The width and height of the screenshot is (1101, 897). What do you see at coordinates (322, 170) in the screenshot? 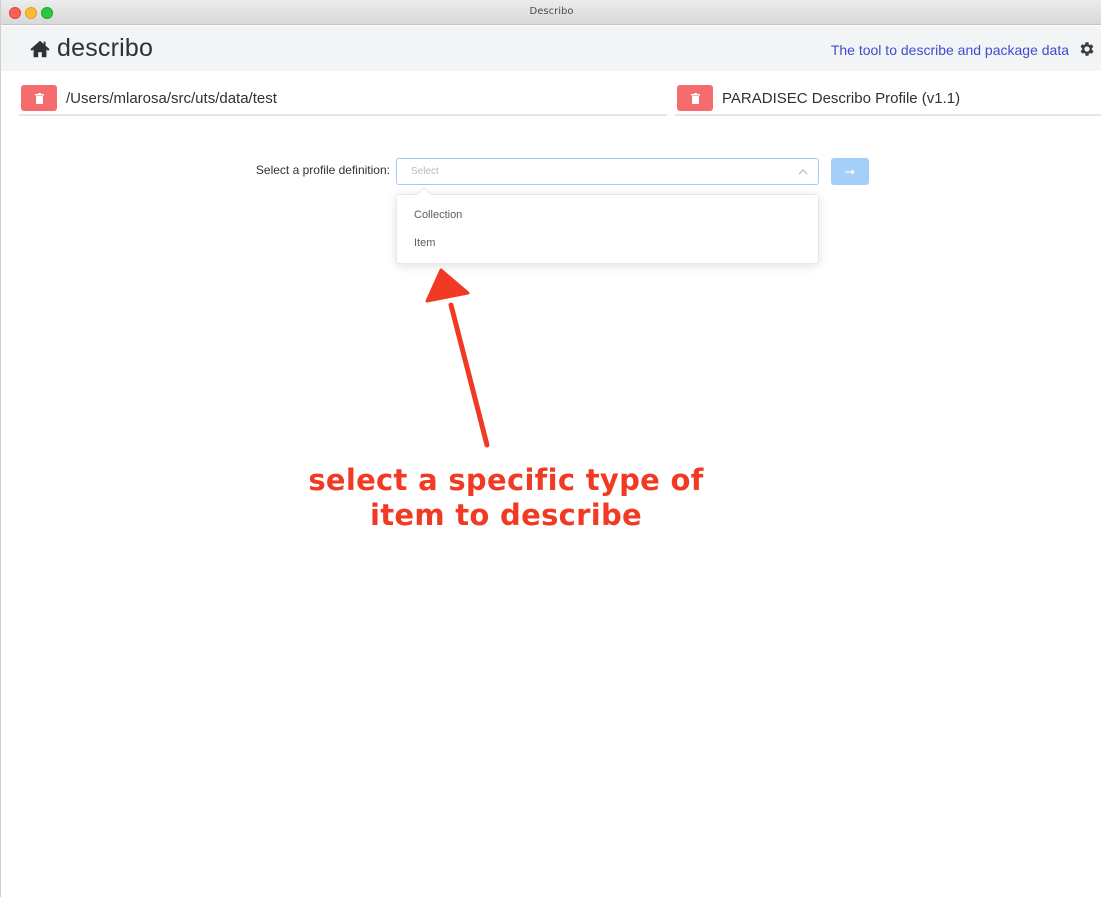
I see `profile-select-label: Select a profile definition:` at bounding box center [322, 170].